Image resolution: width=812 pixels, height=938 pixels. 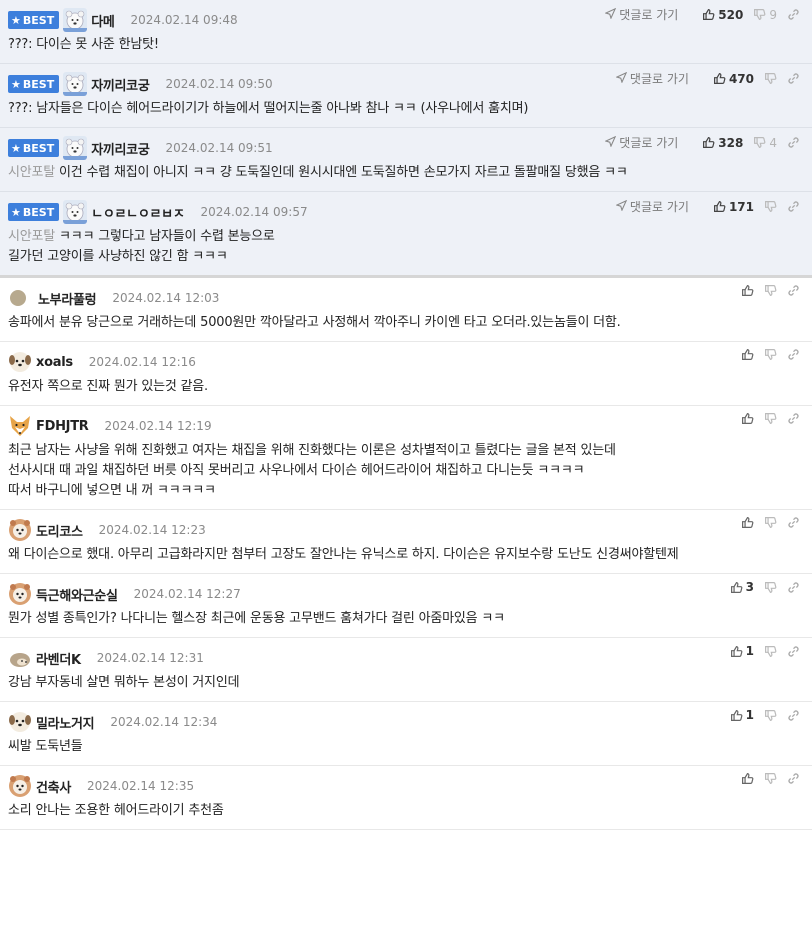 What do you see at coordinates (742, 587) in the screenshot?
I see `upvote-button: 3` at bounding box center [742, 587].